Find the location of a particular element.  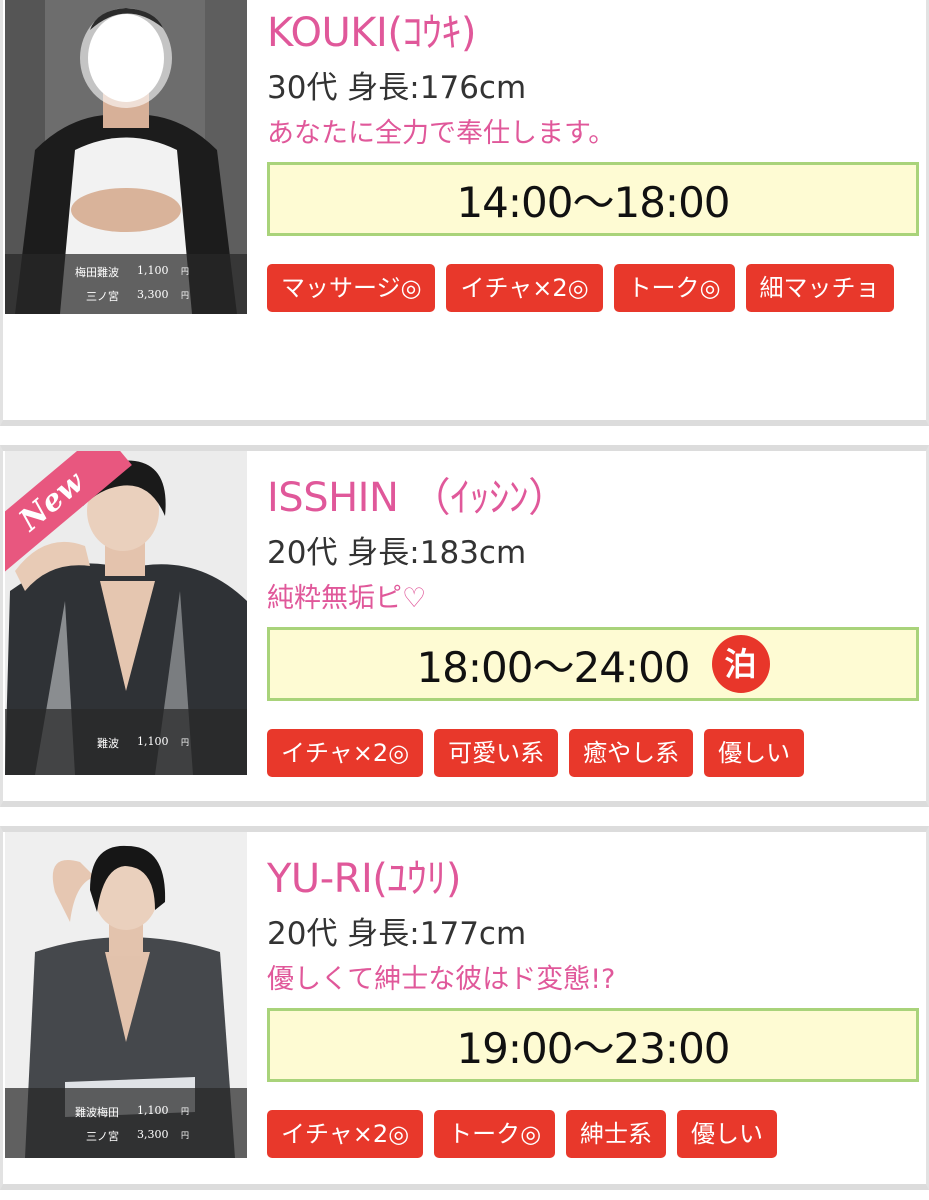

price-area: 難波梅田 is located at coordinates (97, 1112).